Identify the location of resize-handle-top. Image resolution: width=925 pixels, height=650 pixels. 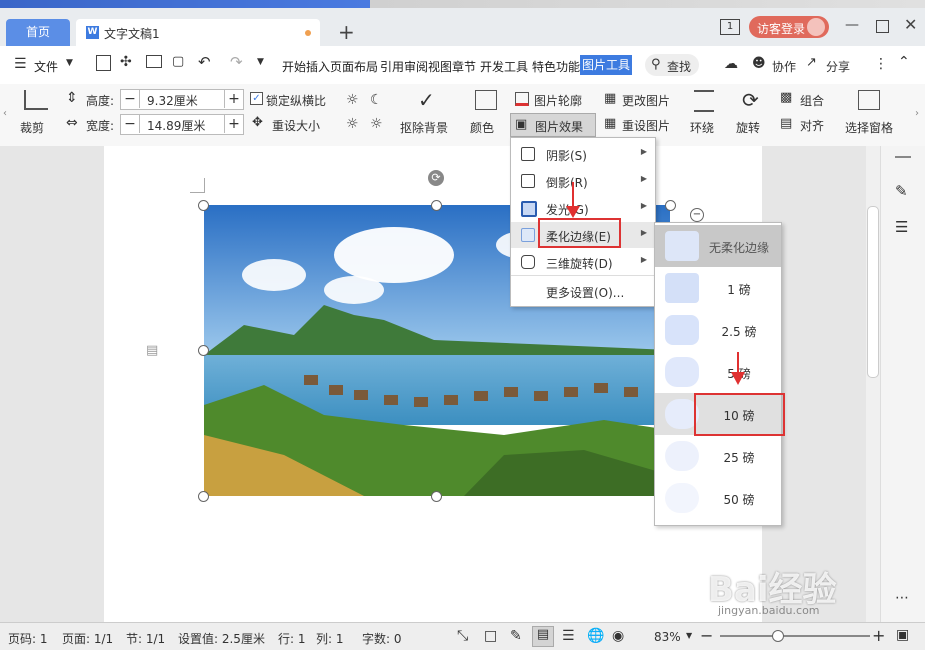
(436, 205).